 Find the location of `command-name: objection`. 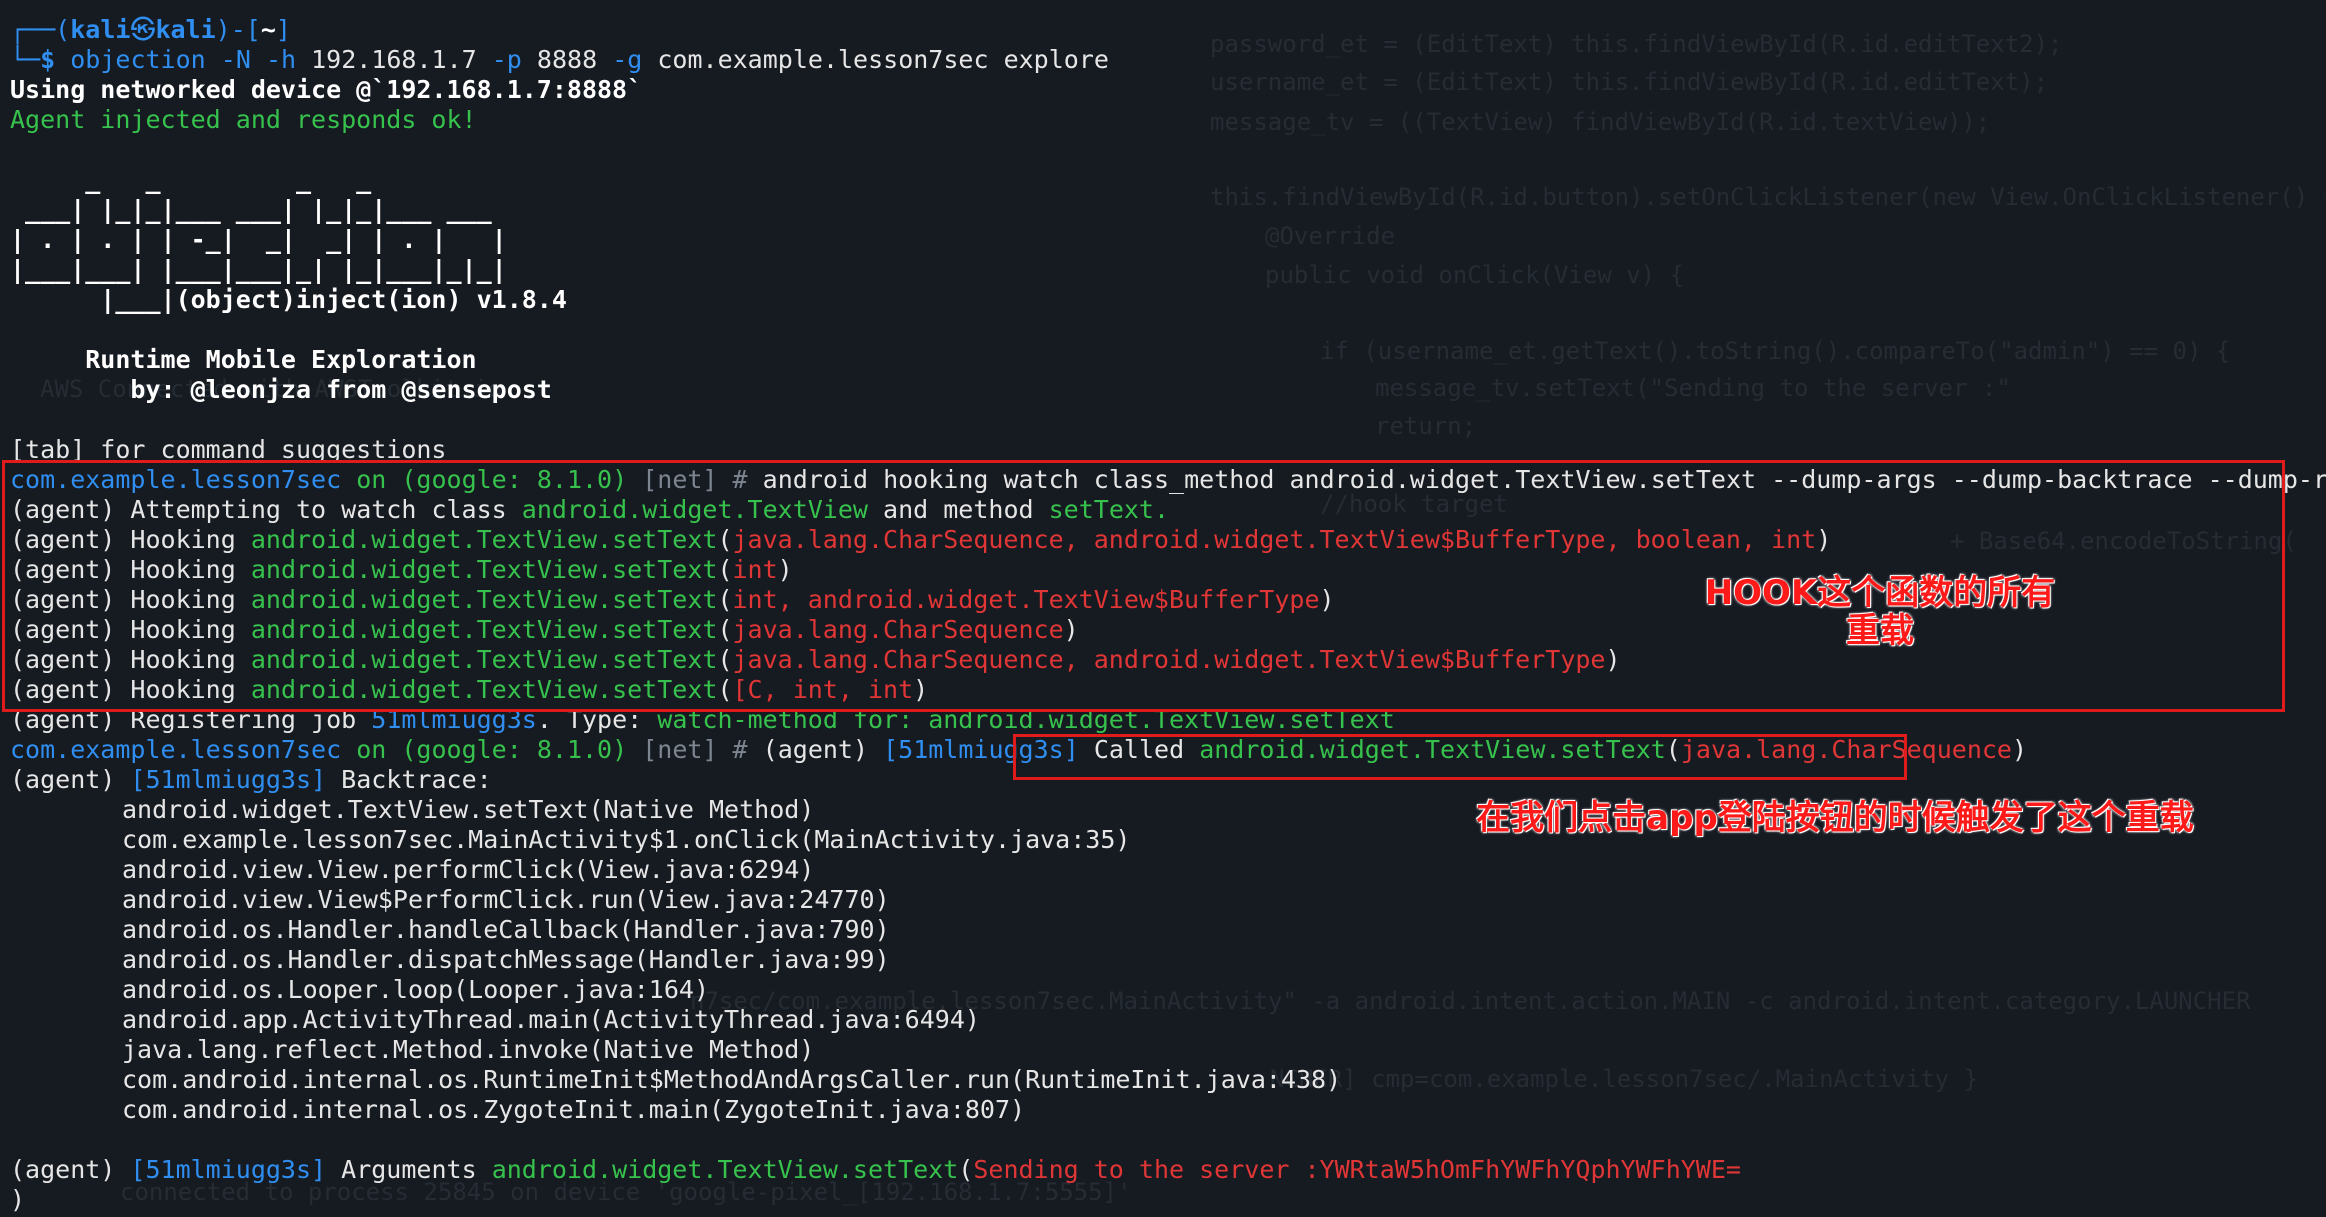

command-name: objection is located at coordinates (138, 59).